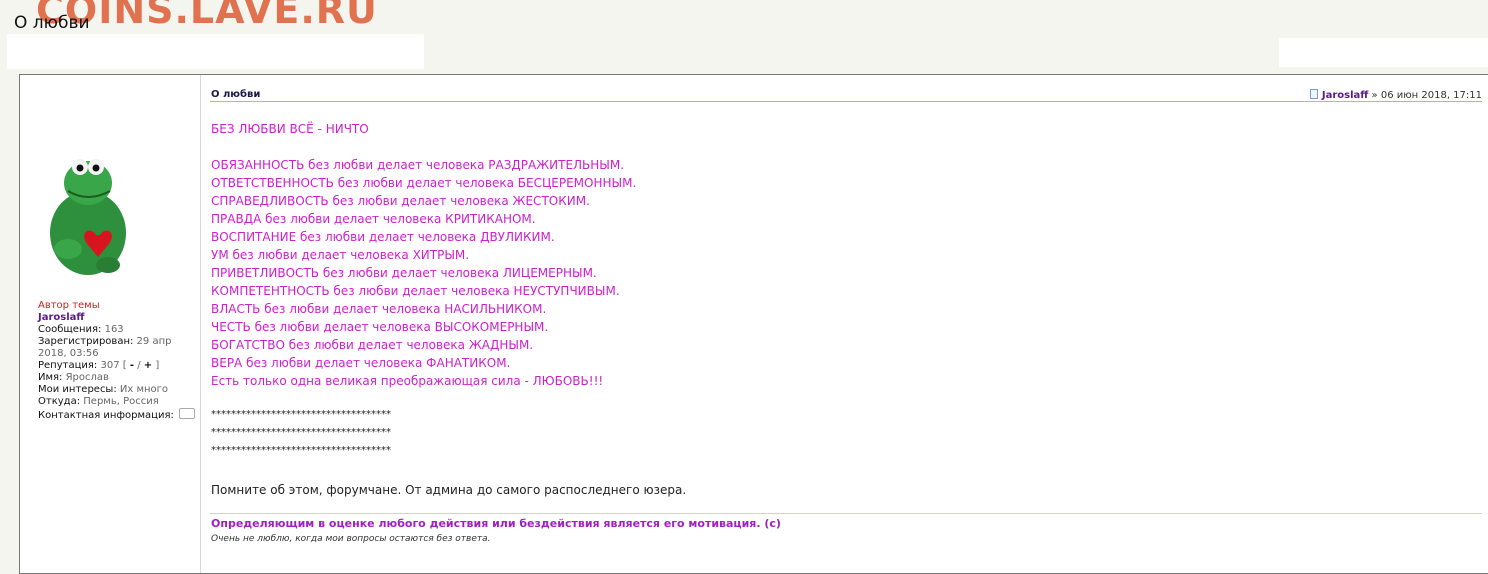 The height and width of the screenshot is (574, 1488). What do you see at coordinates (118, 390) in the screenshot?
I see `interests: Мои интересы: Их много` at bounding box center [118, 390].